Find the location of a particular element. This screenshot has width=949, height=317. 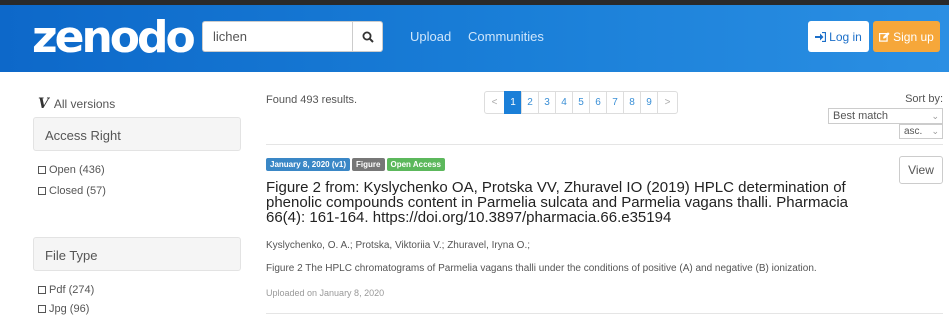

facet-item-open: Open (436) is located at coordinates (71, 170).